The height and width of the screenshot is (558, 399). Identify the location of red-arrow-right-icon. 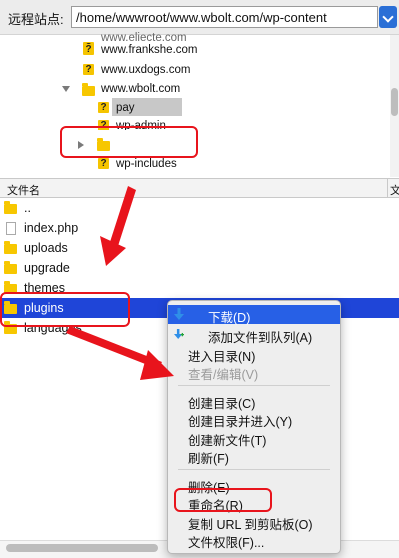
(120, 353).